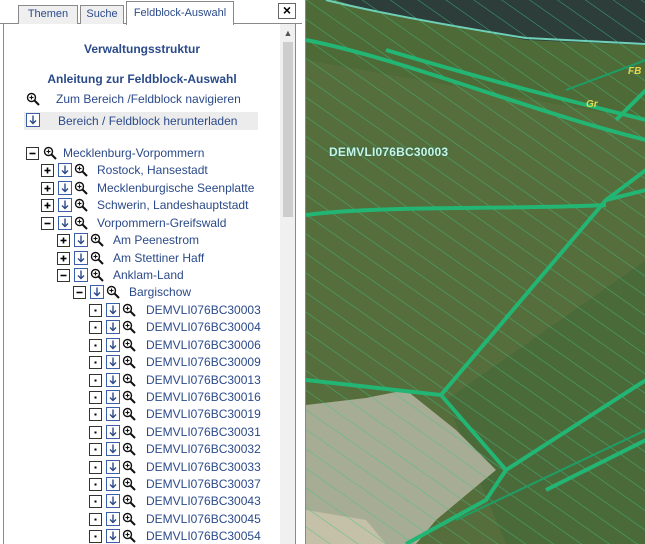 The image size is (645, 544). What do you see at coordinates (160, 292) in the screenshot?
I see `tree-node-label: Bargischow` at bounding box center [160, 292].